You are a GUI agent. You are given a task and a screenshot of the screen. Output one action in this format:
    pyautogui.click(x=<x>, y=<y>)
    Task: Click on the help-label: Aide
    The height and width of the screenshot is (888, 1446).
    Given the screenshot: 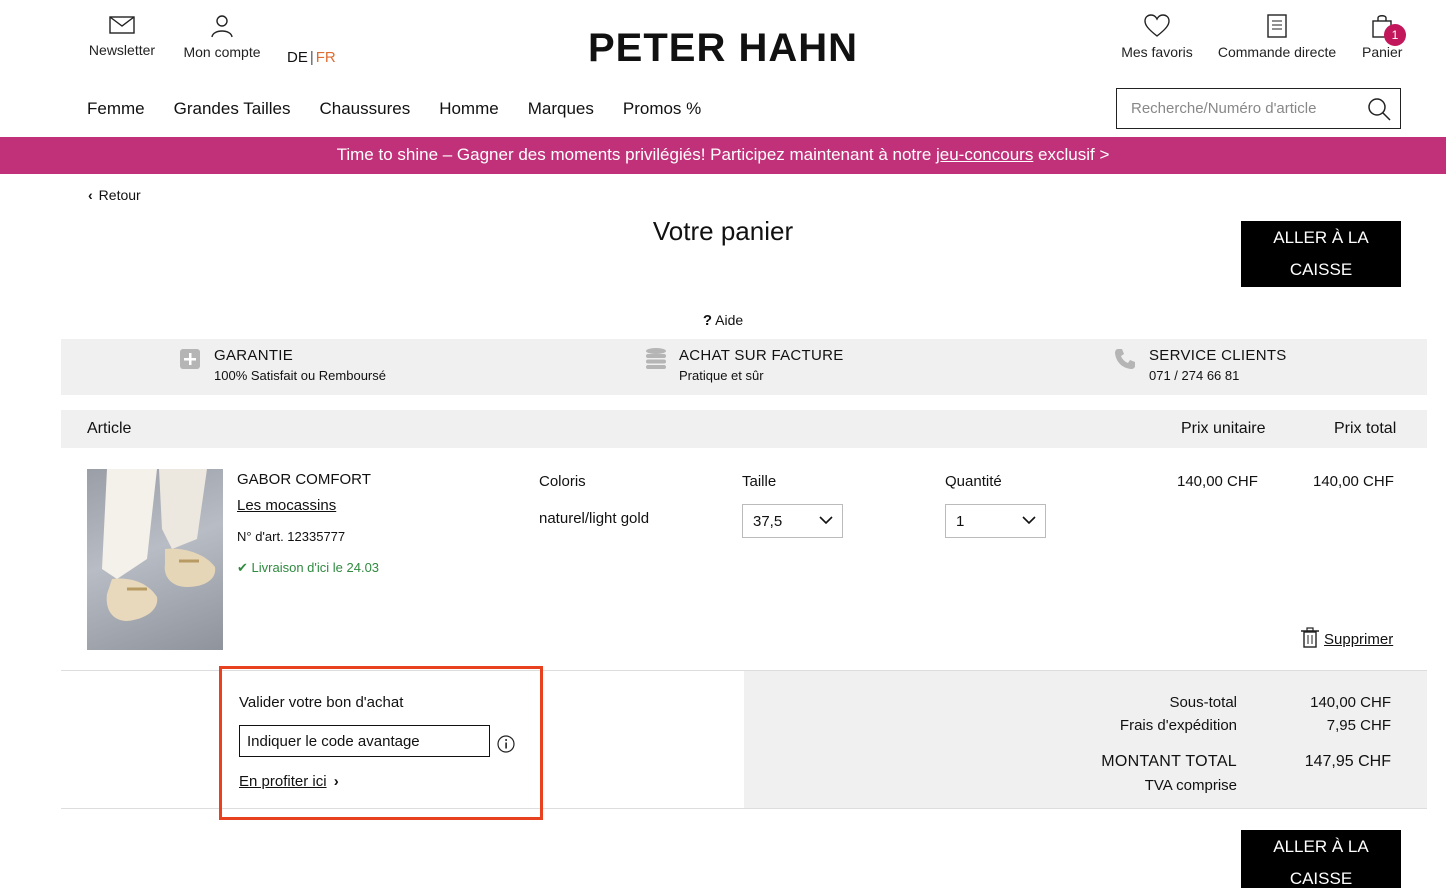 What is the action you would take?
    pyautogui.click(x=729, y=320)
    